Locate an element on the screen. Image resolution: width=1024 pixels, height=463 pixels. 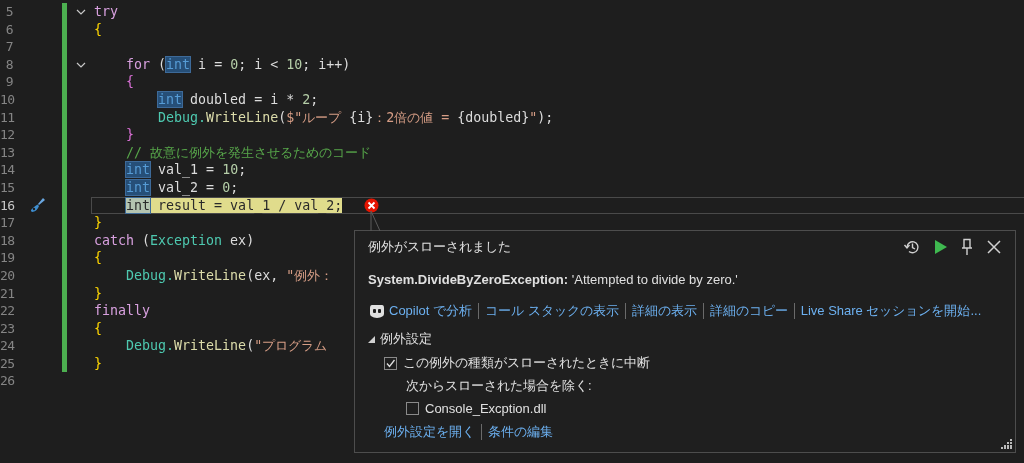
line-number: 8 is located at coordinates (8, 64).